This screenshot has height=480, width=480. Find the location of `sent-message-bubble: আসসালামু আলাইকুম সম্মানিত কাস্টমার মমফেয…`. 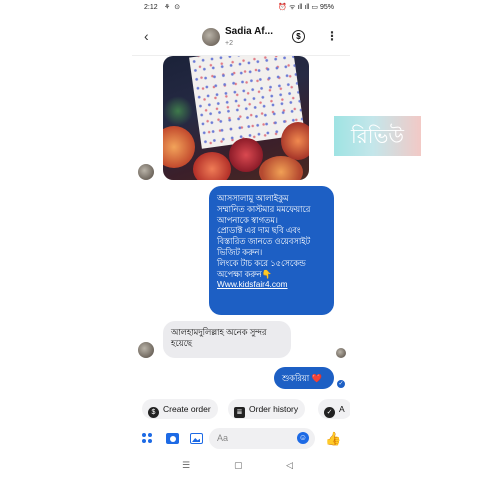

sent-message-bubble: আসসালামু আলাইকুম সম্মানিত কাস্টমার মমফেয… is located at coordinates (271, 250).